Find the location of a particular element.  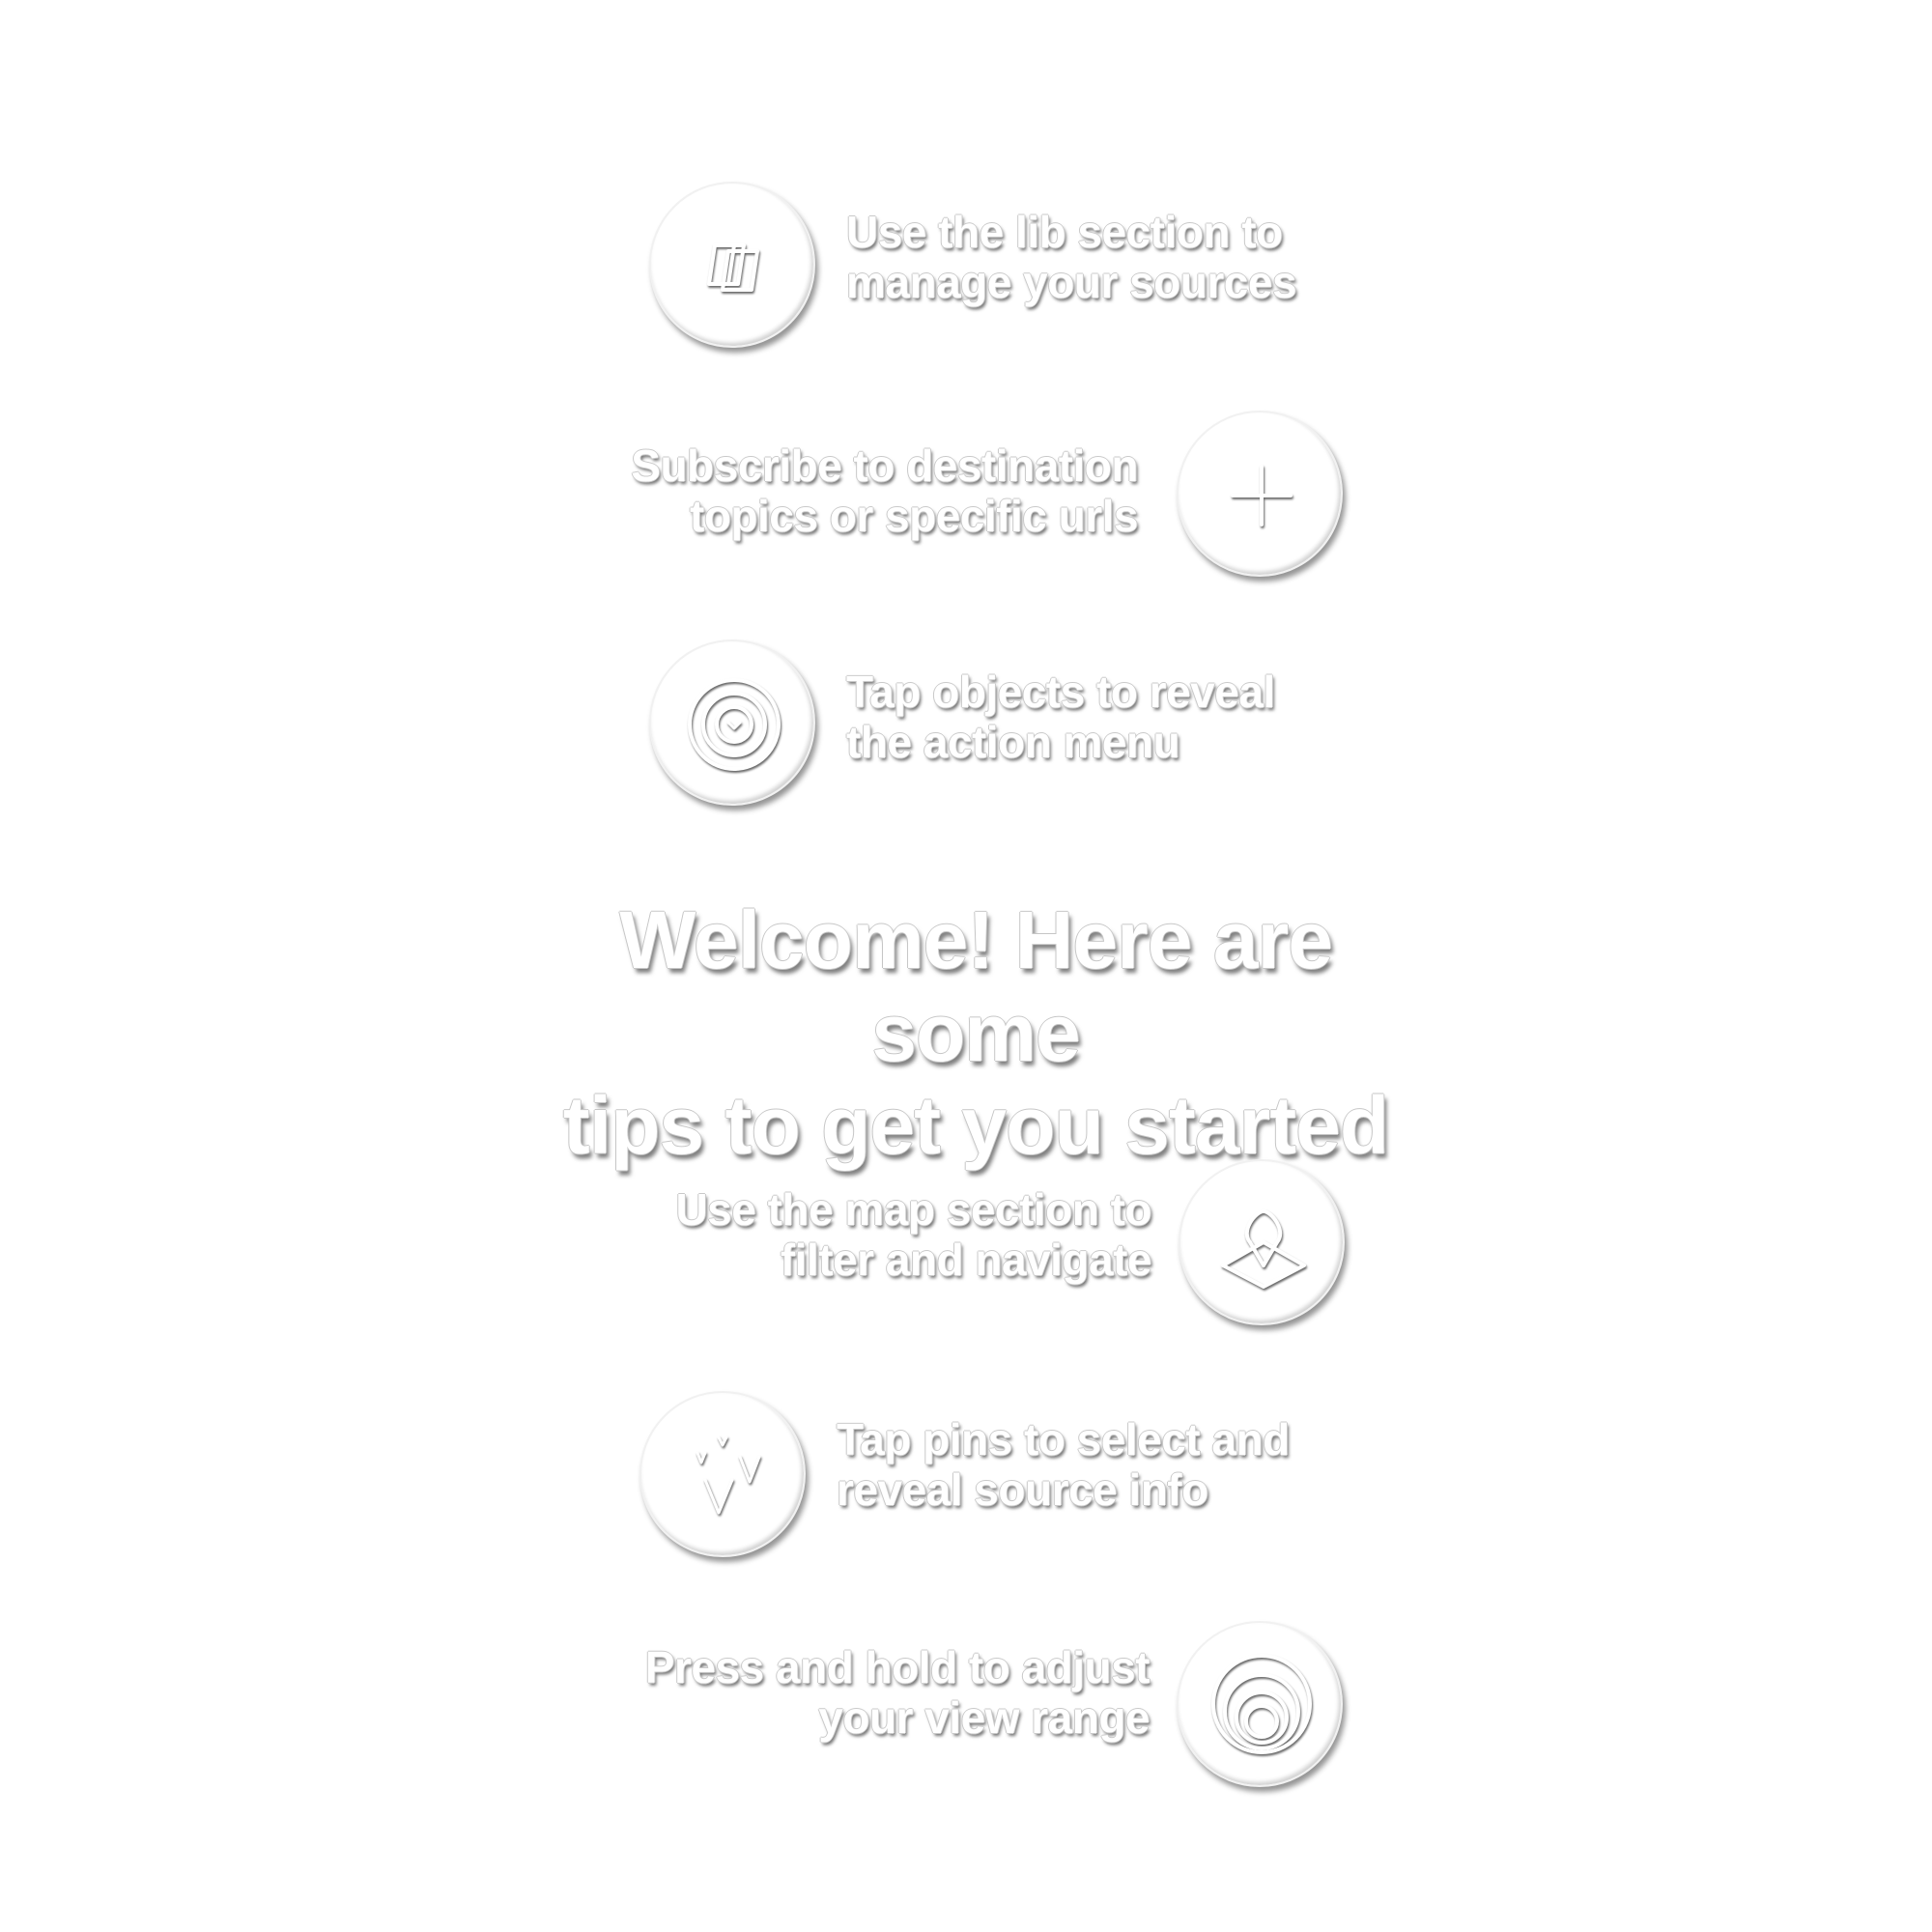

target-icon is located at coordinates (734, 724).